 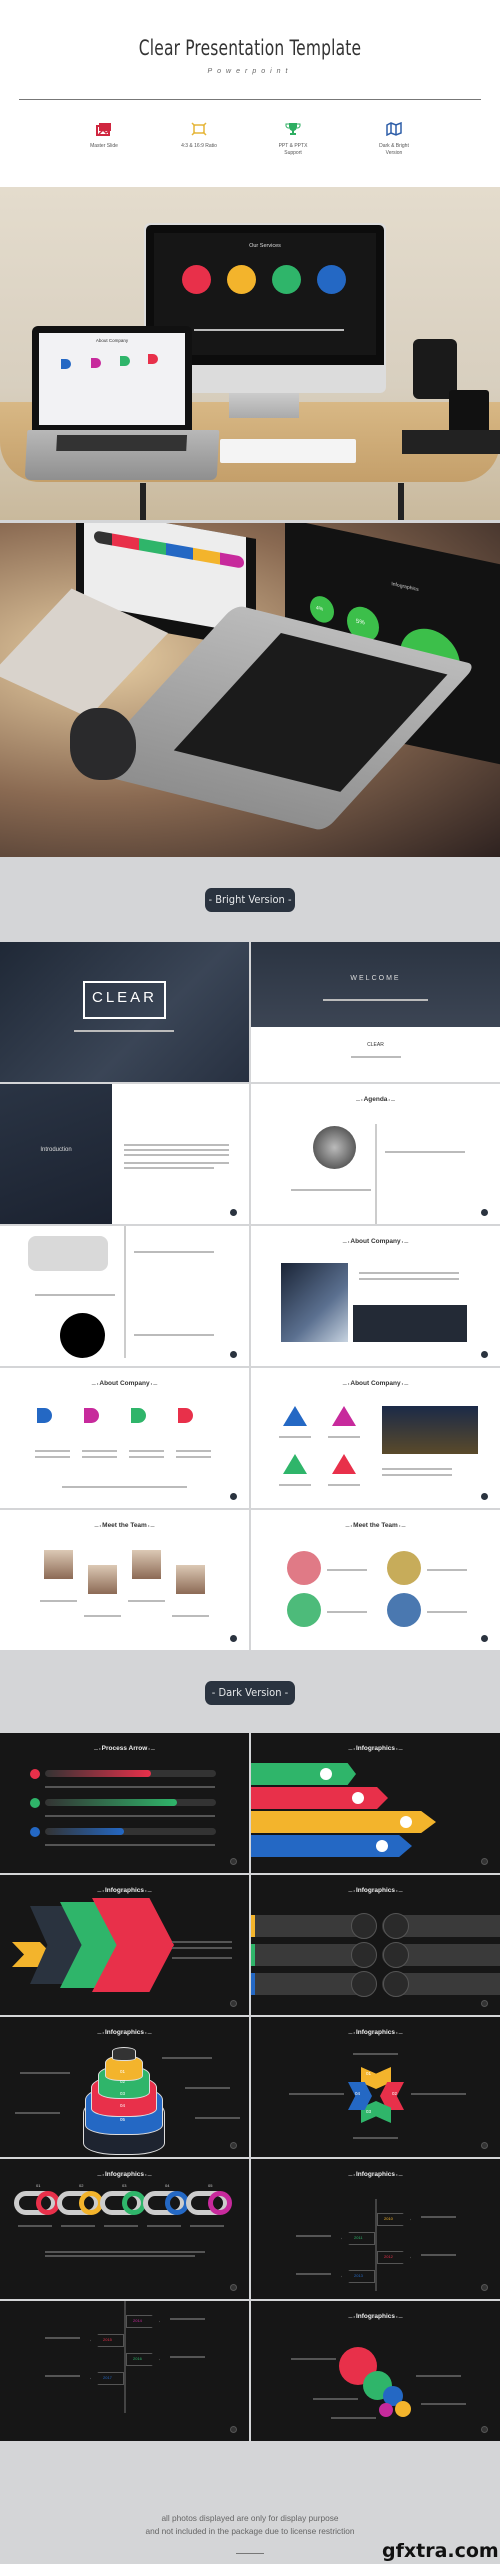 I want to click on slide-thumbnail-about-photo: About Company, so click(x=375, y=1296).